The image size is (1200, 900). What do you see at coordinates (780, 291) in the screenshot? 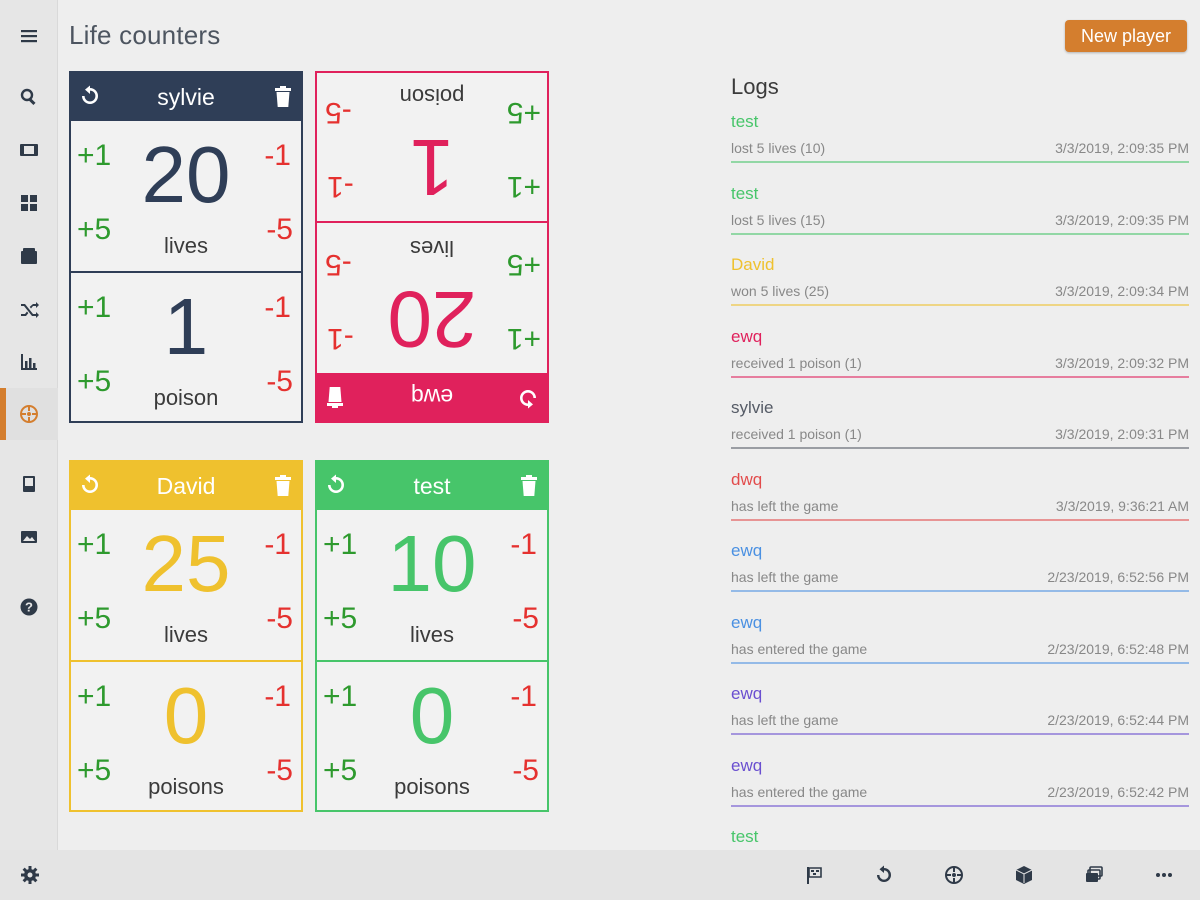
I see `log-action: won 5 lives (25)` at bounding box center [780, 291].